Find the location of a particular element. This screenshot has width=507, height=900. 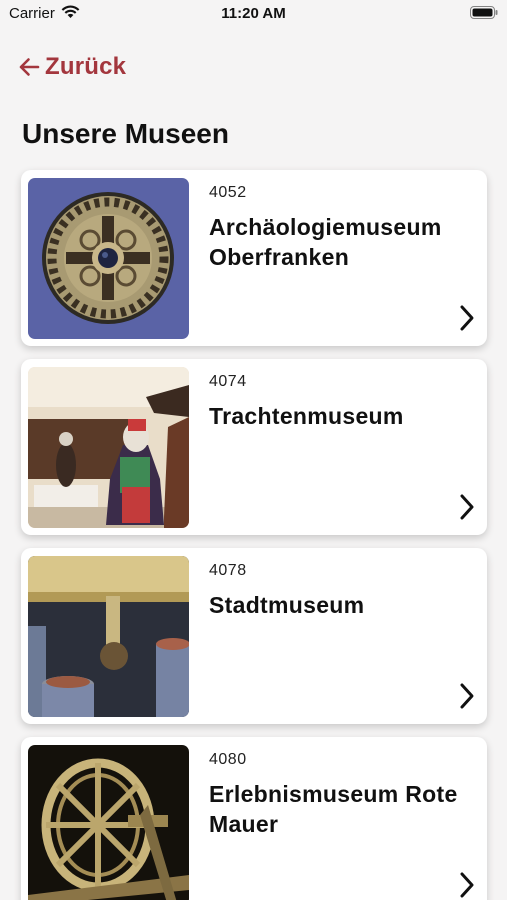

arrow-left-icon is located at coordinates (29, 67).